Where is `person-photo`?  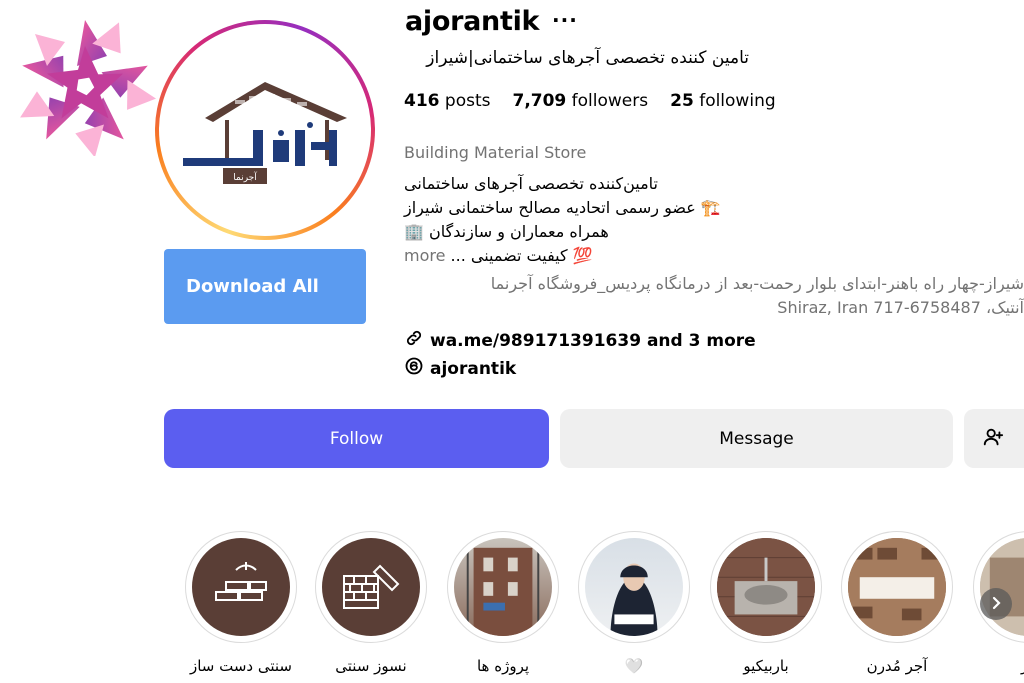
person-photo is located at coordinates (634, 587).